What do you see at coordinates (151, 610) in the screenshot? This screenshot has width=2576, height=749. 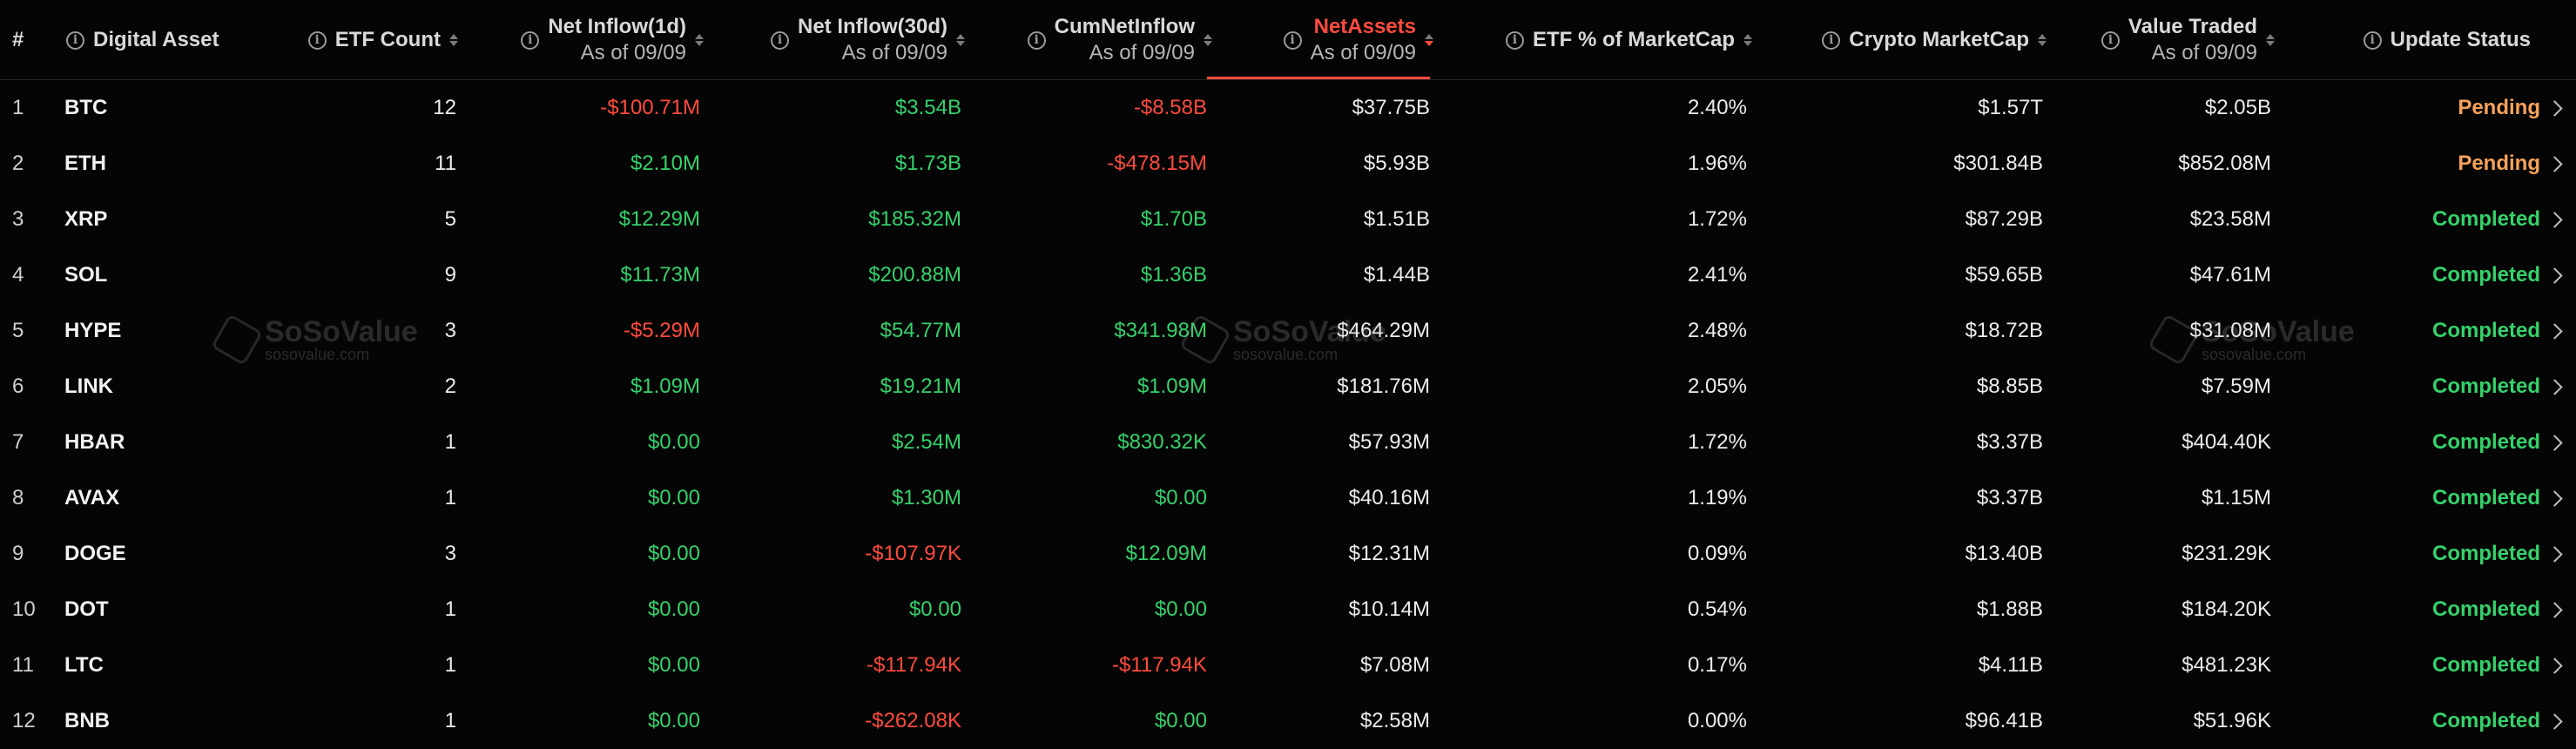 I see `digital-asset-cell: DOT` at bounding box center [151, 610].